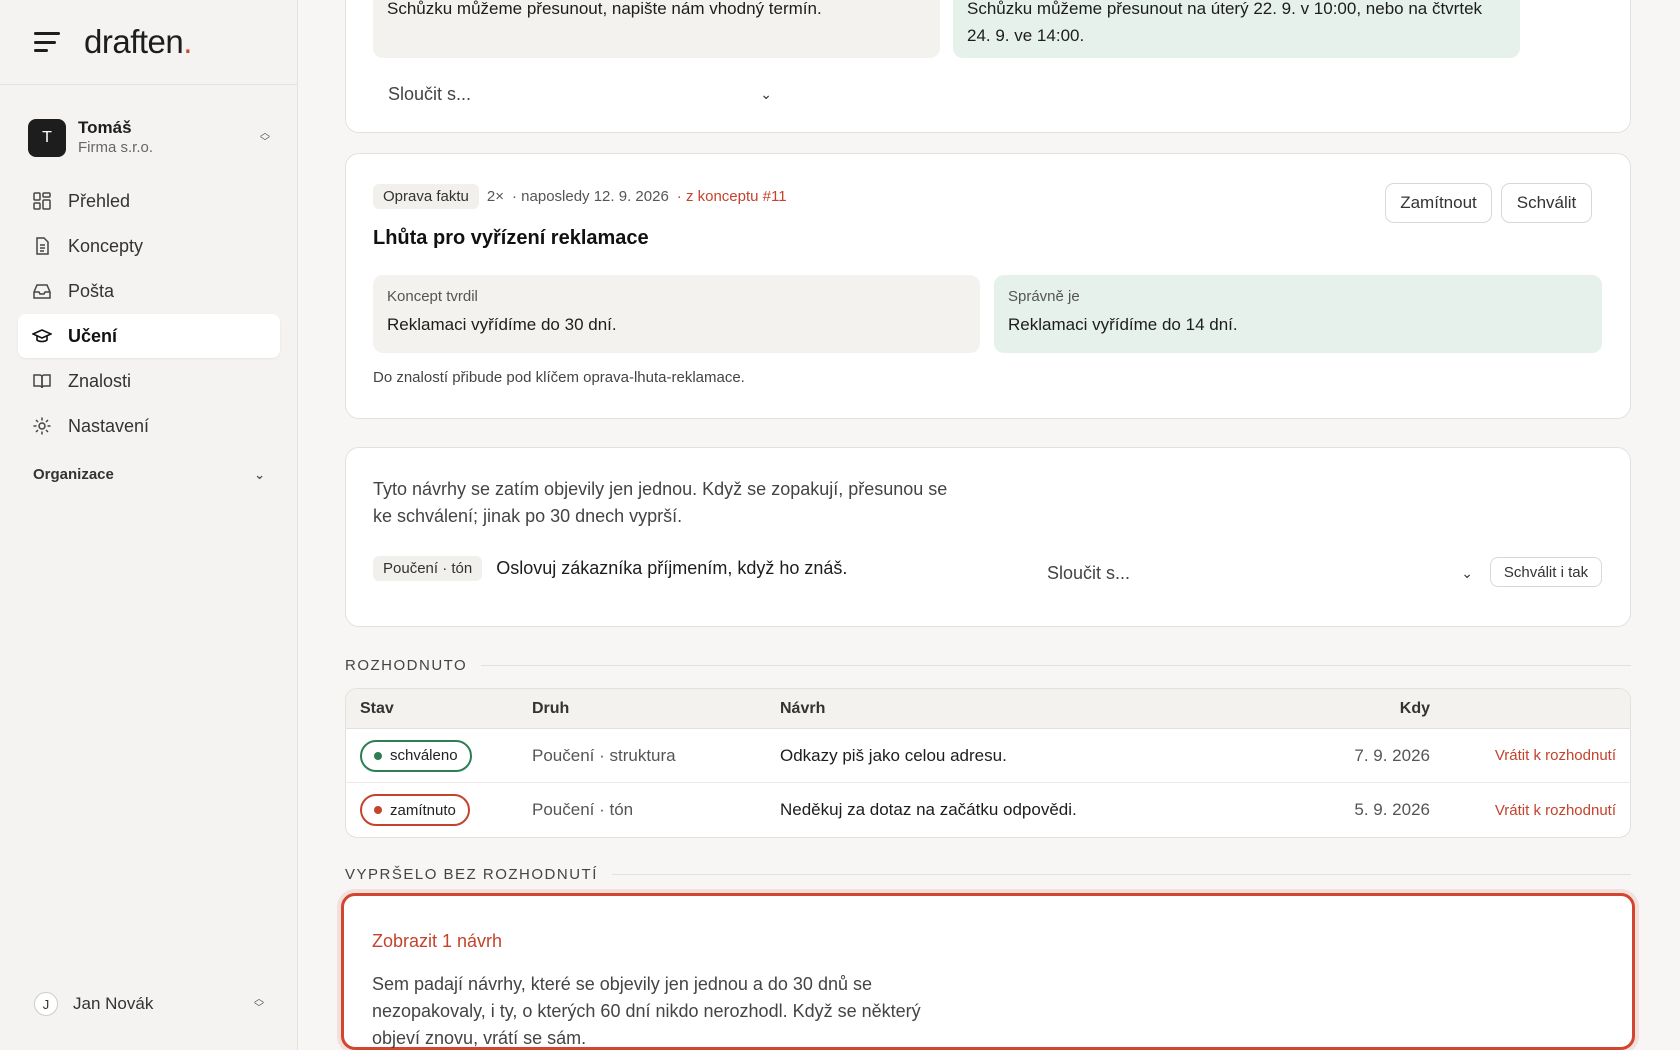  I want to click on draft-claim-text: Reklamaci vyřídíme do 30 dní., so click(502, 324).